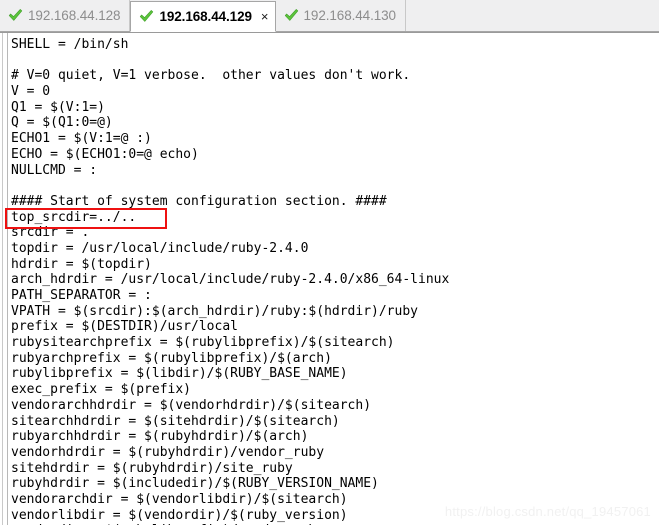  What do you see at coordinates (81, 295) in the screenshot?
I see `terminal-line: PATH_SEPARATOR = :` at bounding box center [81, 295].